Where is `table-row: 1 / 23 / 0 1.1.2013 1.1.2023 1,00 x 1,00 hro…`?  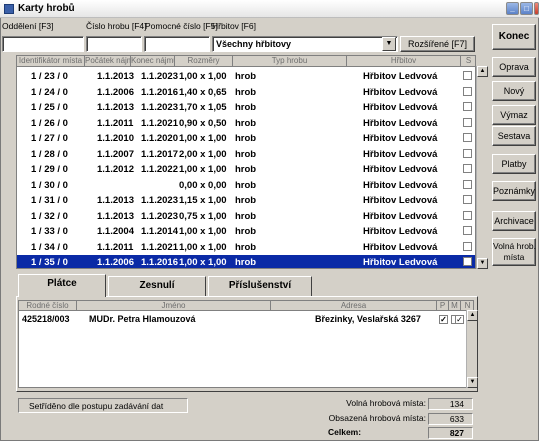 table-row: 1 / 23 / 0 1.1.2013 1.1.2023 1,00 x 1,00 hro… is located at coordinates (246, 76).